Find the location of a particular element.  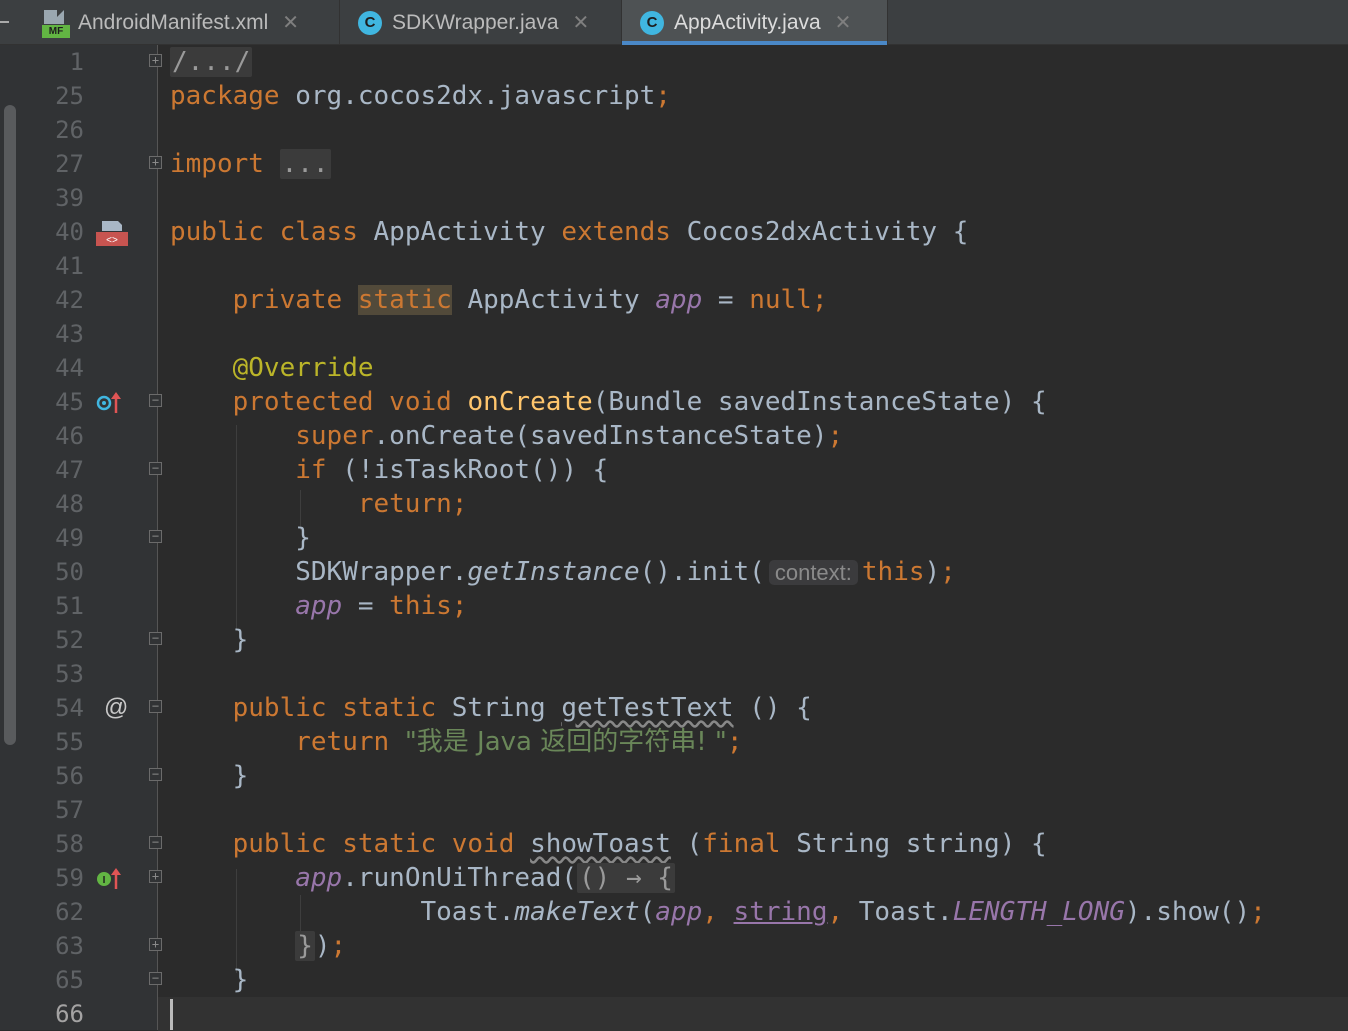

class-ref: Toast. is located at coordinates (905, 912).